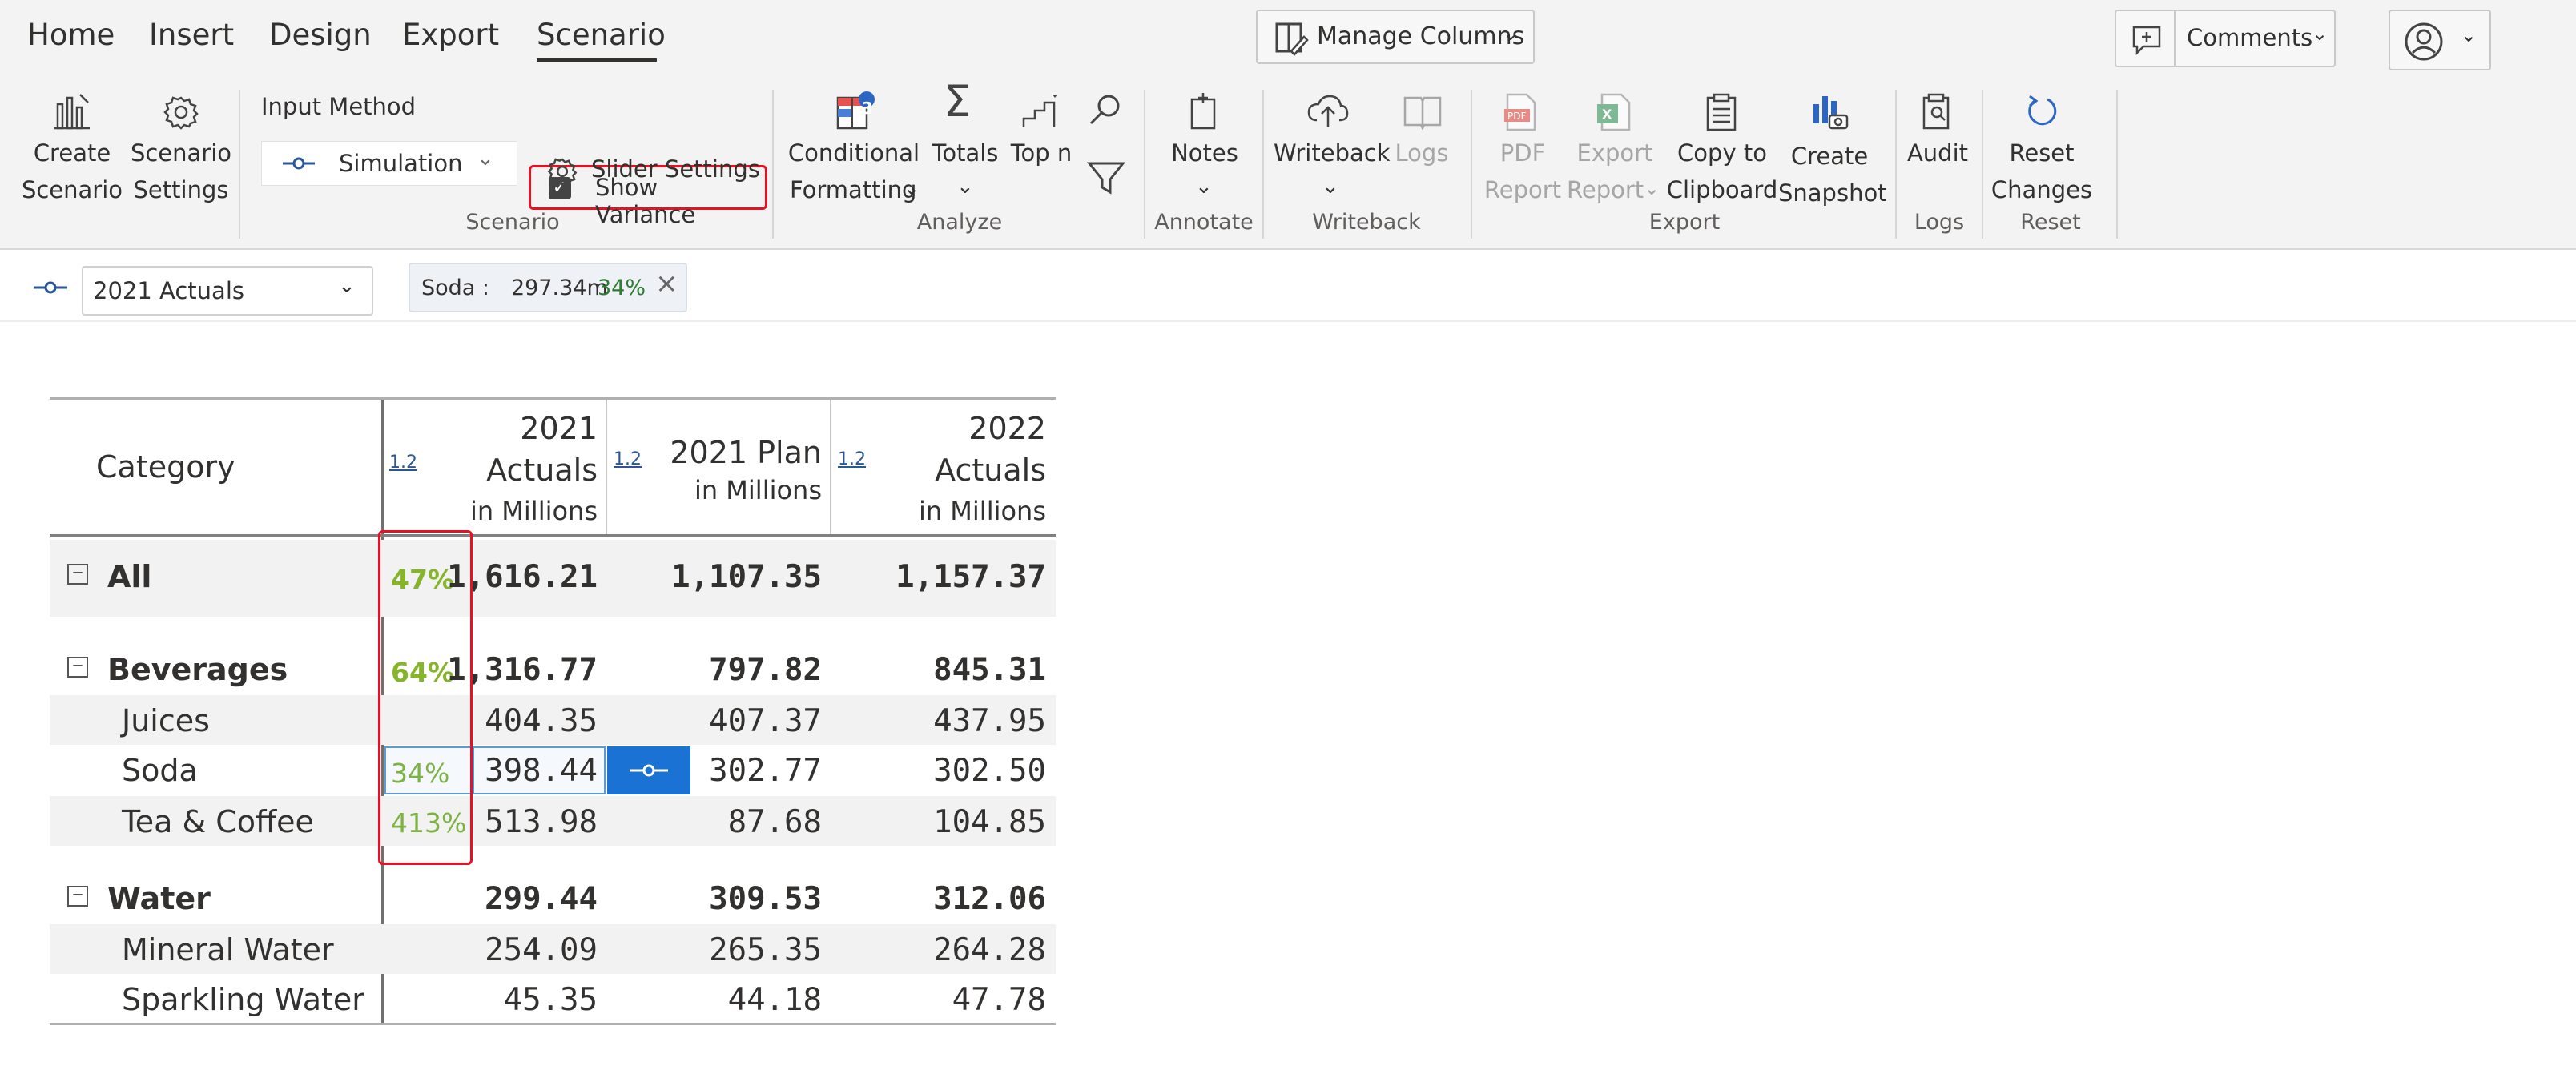  I want to click on add-comment-button, so click(2146, 38).